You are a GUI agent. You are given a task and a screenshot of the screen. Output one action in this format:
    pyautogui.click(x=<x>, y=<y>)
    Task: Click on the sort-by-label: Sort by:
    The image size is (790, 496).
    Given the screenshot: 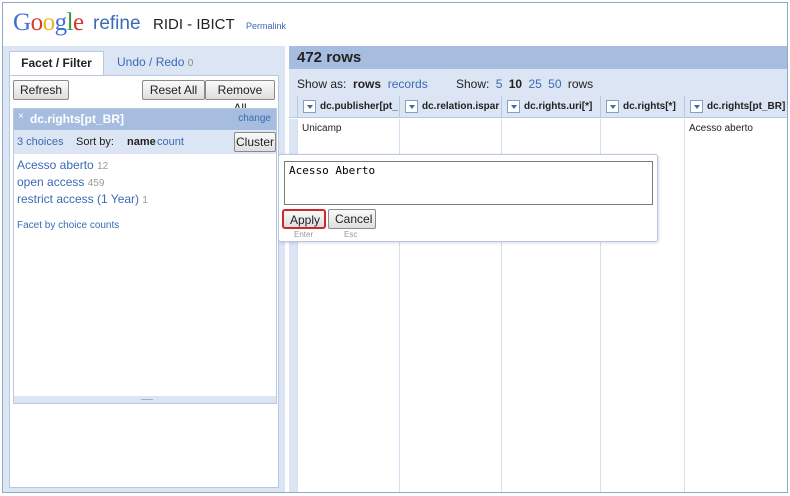 What is the action you would take?
    pyautogui.click(x=95, y=142)
    